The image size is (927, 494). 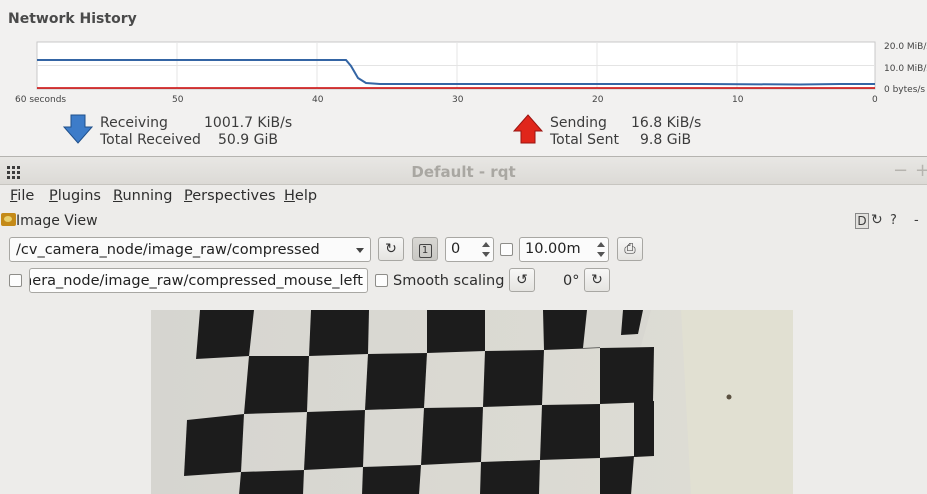 I want to click on rotation-index-spinbox: 0, so click(x=469, y=249).